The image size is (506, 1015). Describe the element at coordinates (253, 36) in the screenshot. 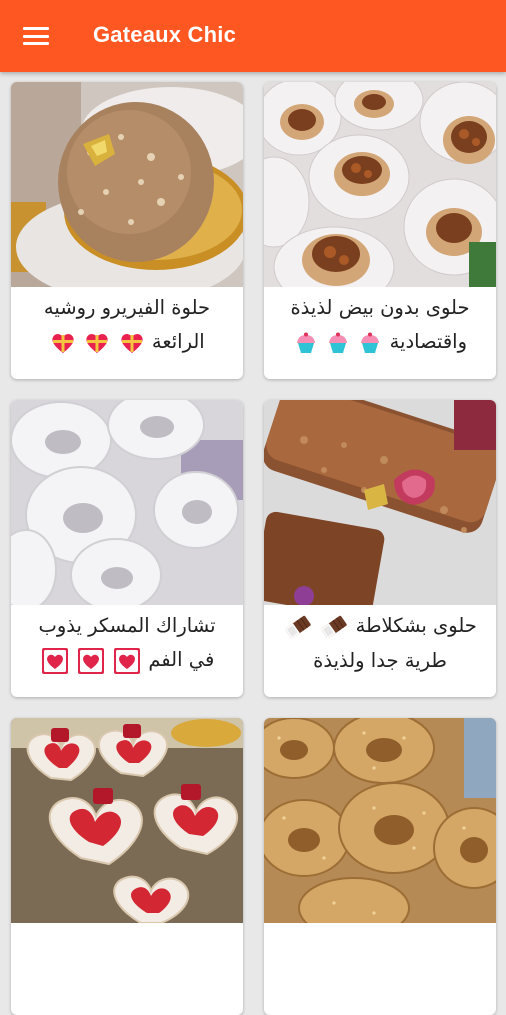

I see `app-bar: Gateaux Chic` at that location.